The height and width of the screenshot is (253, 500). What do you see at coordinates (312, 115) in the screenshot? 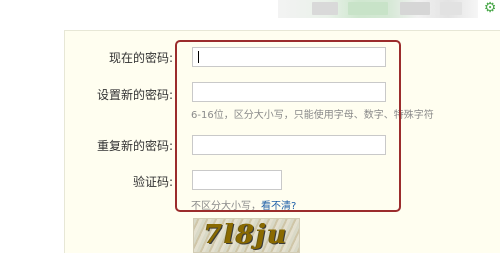
I see `new-password-hint: 6-16位，区分大小写，只能使用字母、数字、特殊字符` at bounding box center [312, 115].